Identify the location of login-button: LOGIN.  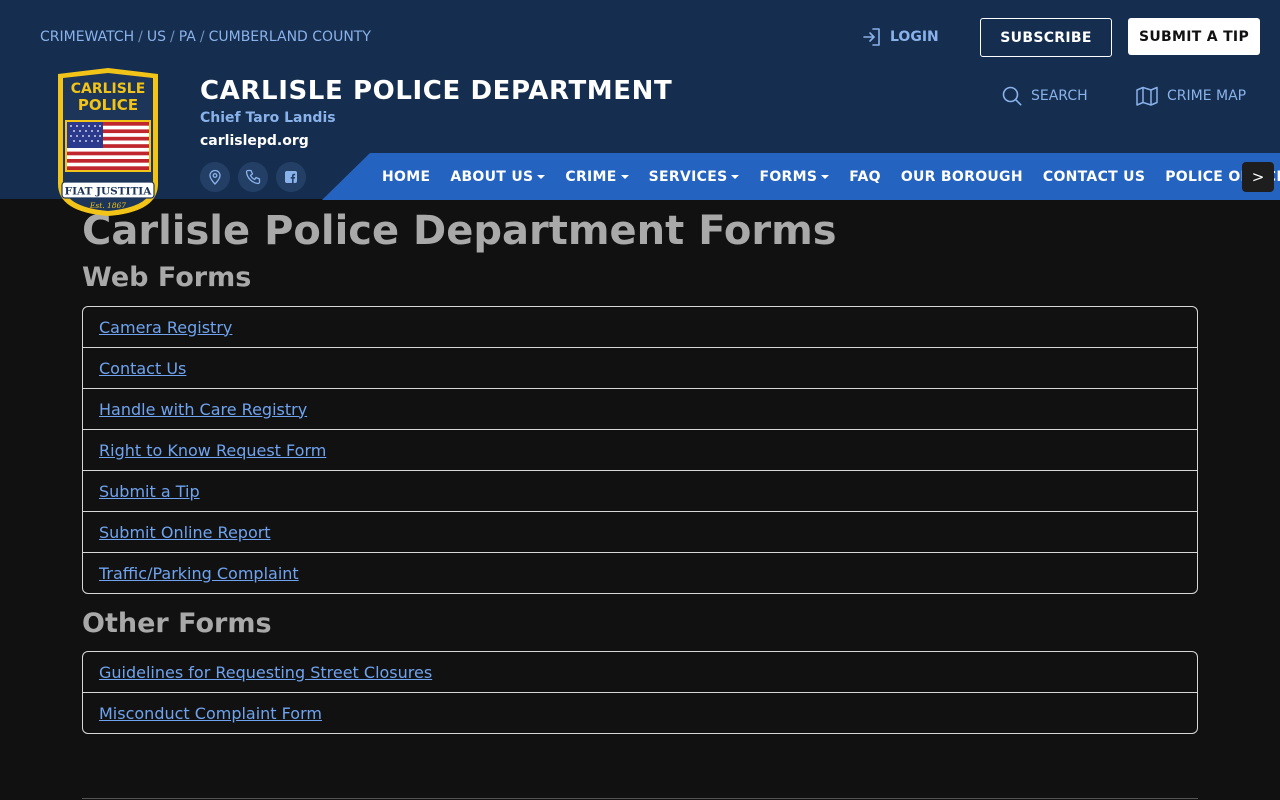
(900, 37).